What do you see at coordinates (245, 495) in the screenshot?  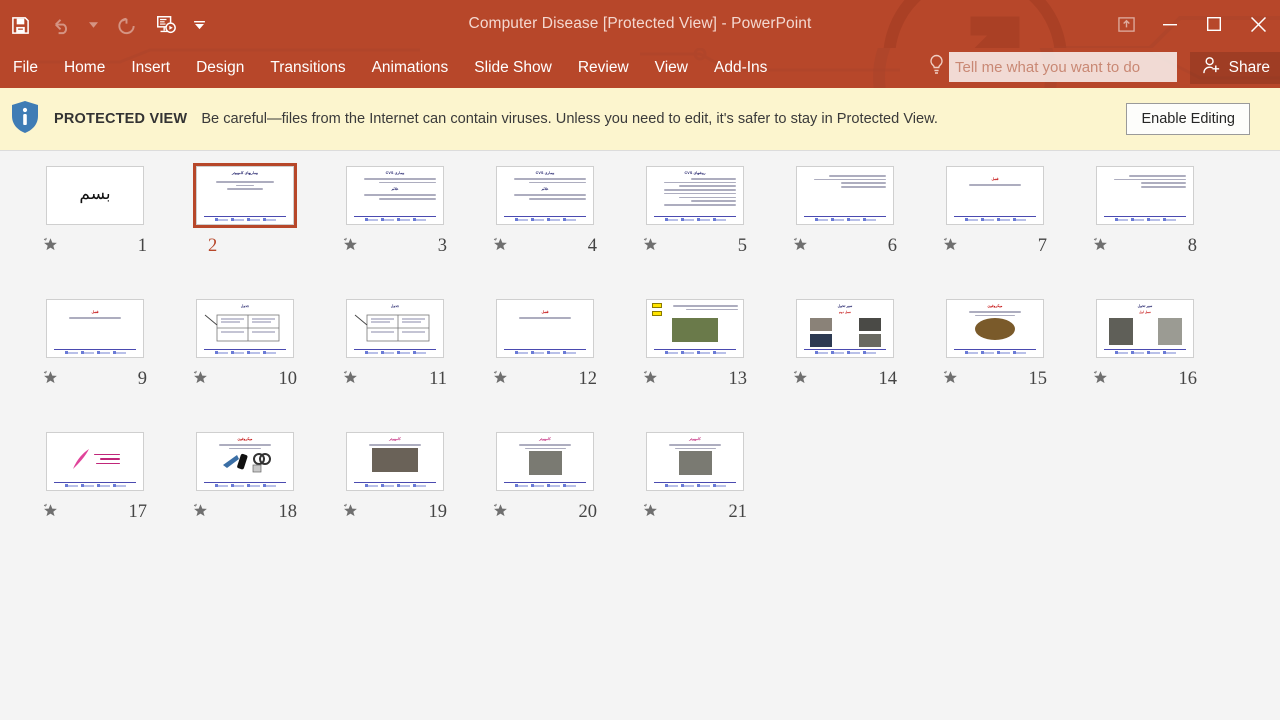 I see `slide-cell: میکروفون 18` at bounding box center [245, 495].